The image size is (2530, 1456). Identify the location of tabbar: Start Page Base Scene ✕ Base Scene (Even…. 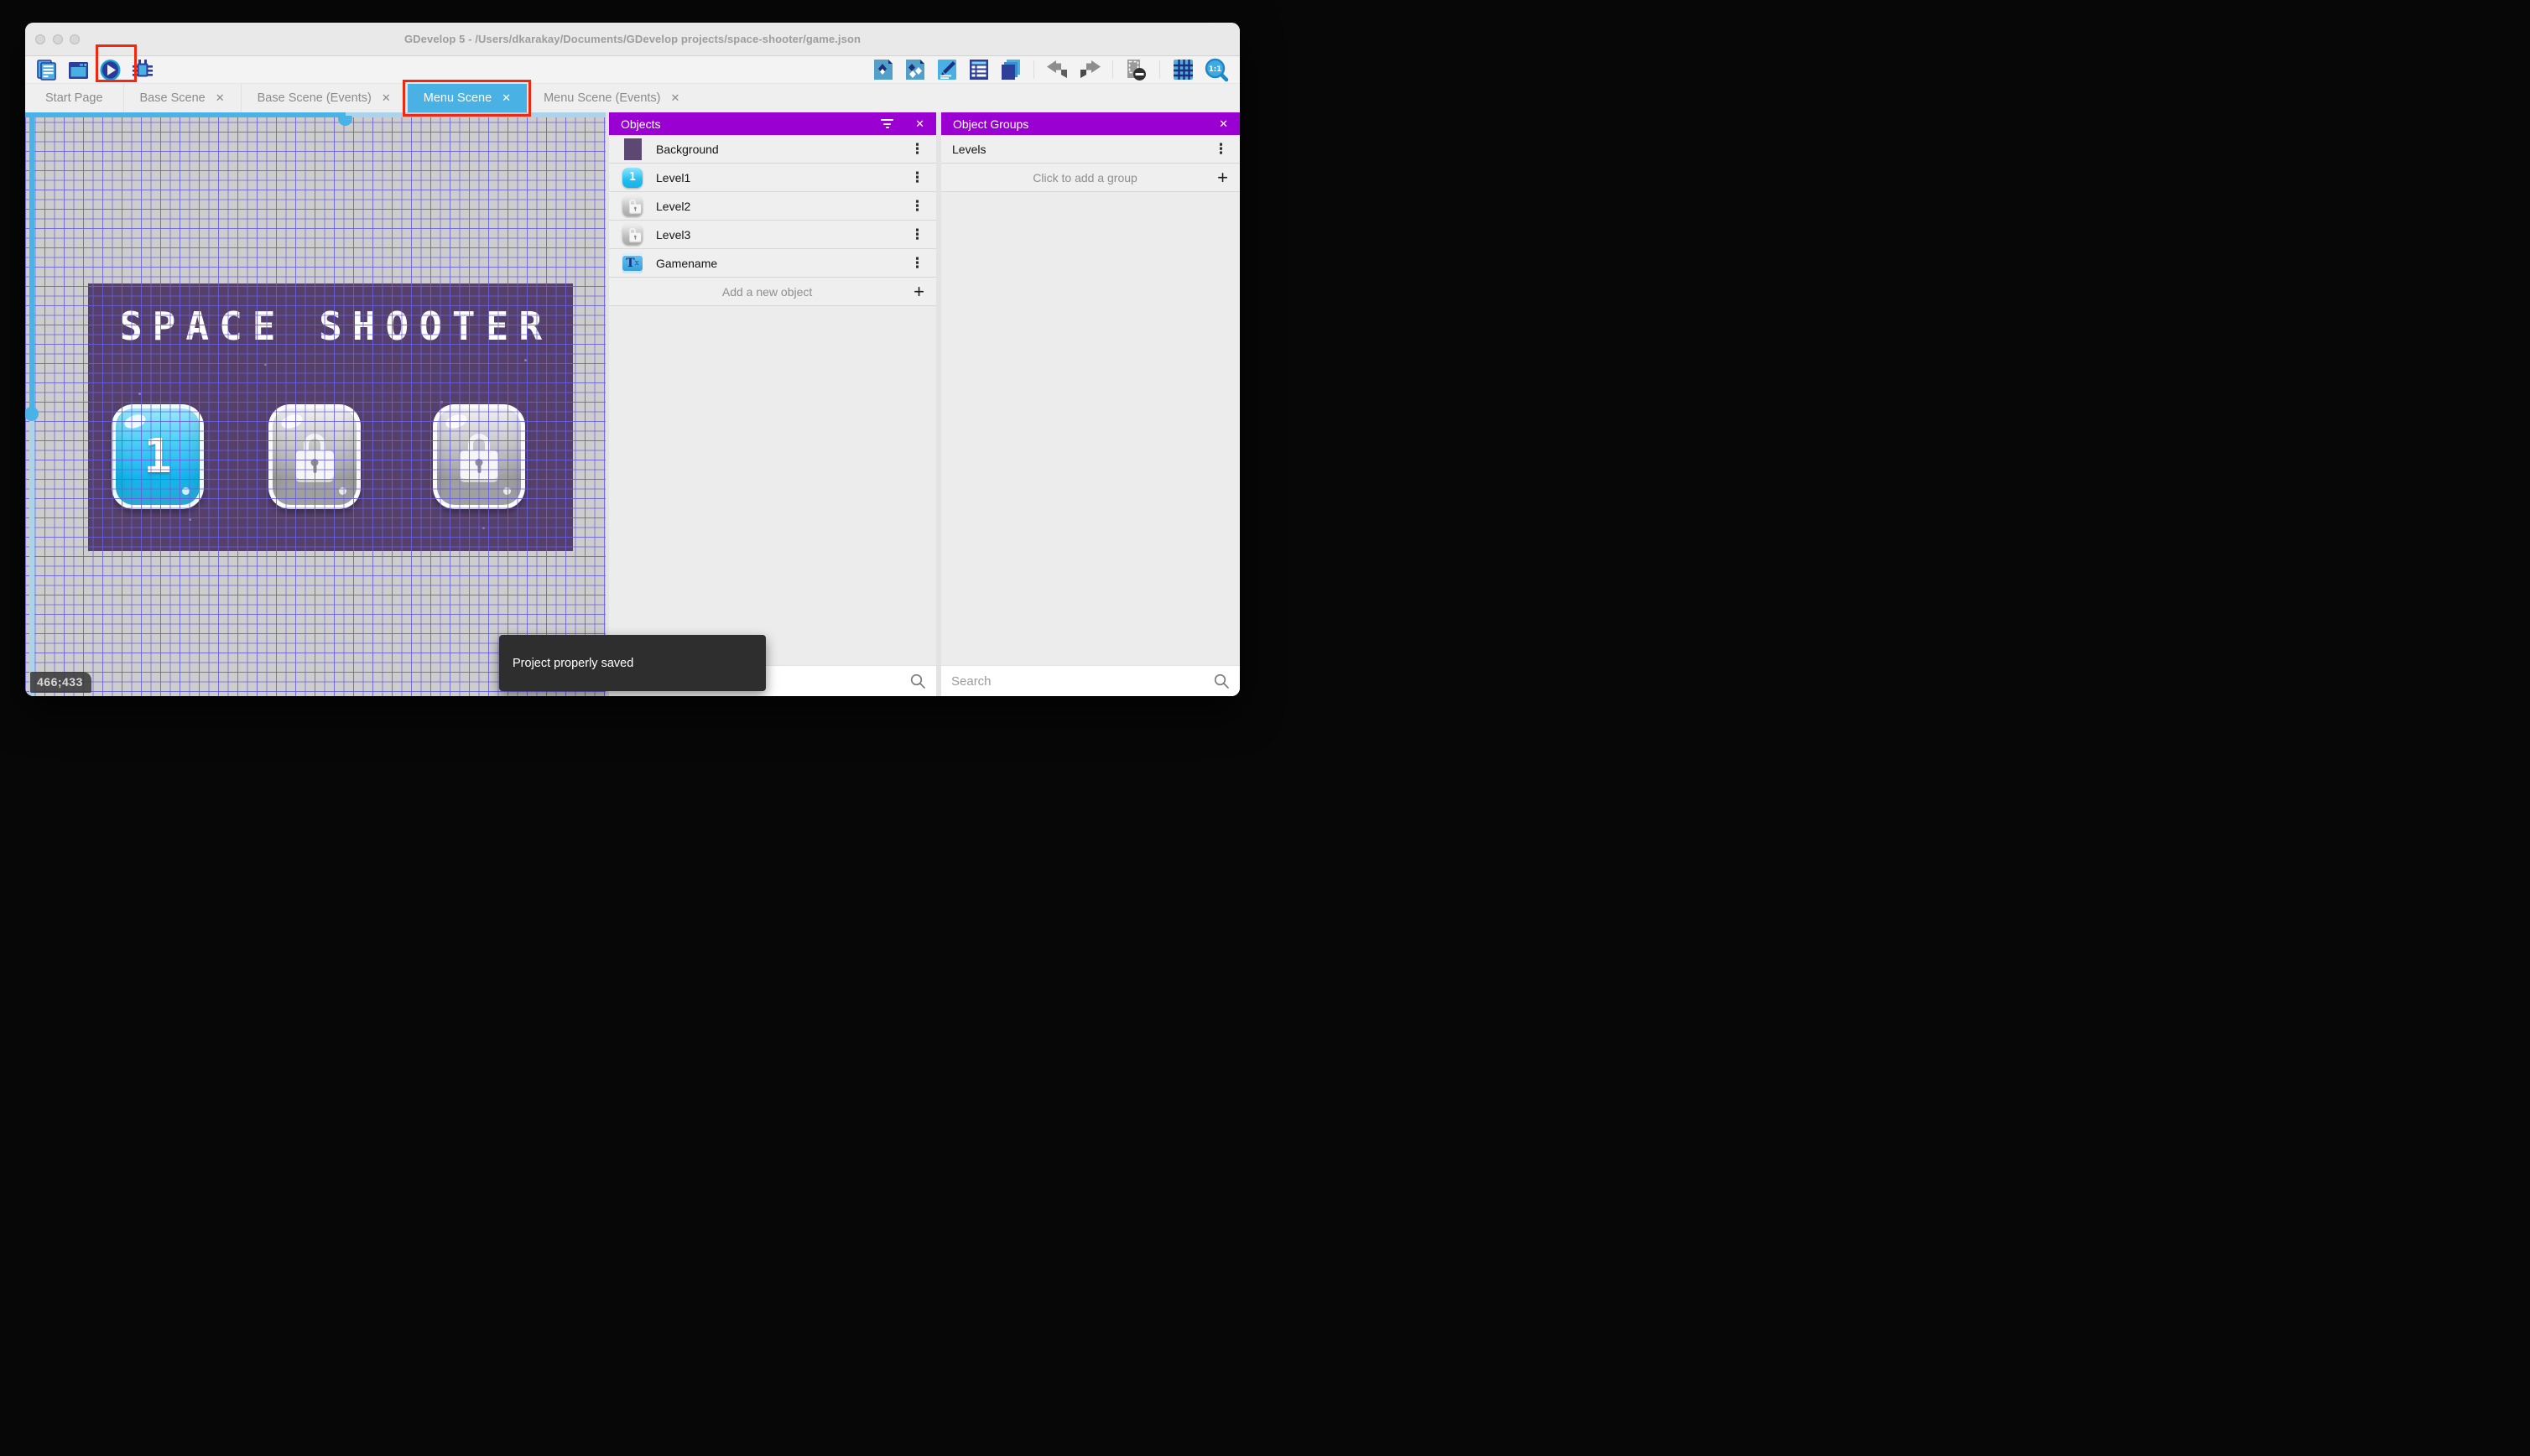
(632, 98).